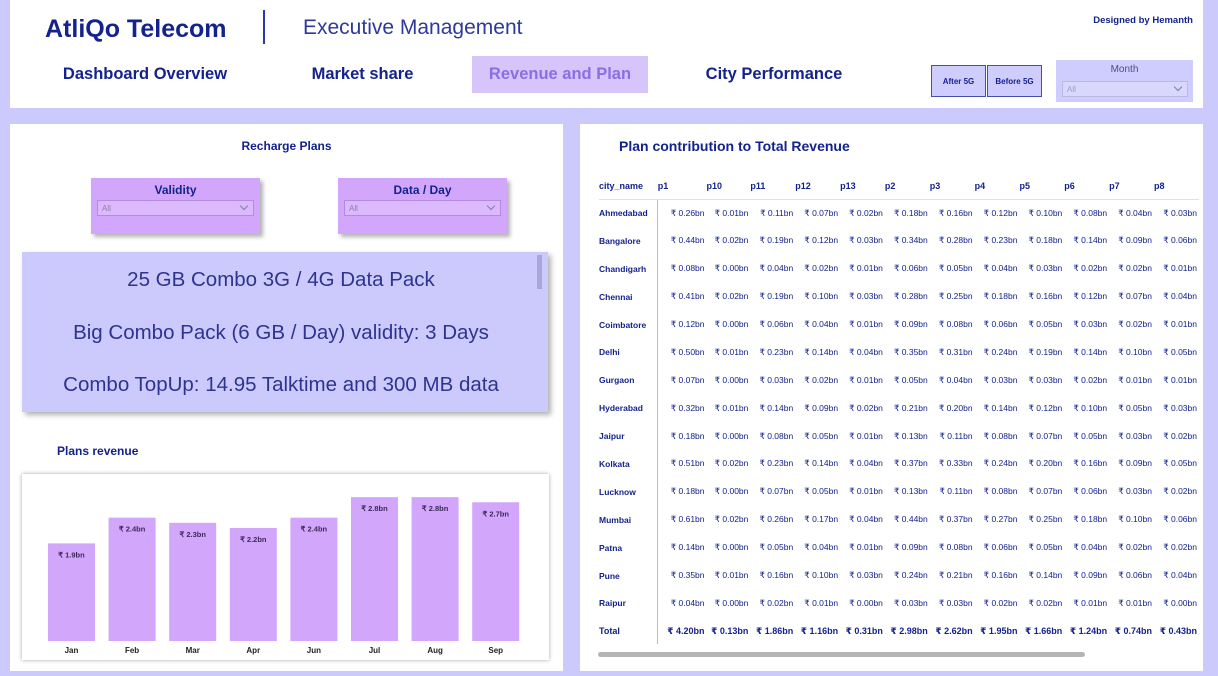  I want to click on column-header-city: city_name, so click(628, 187).